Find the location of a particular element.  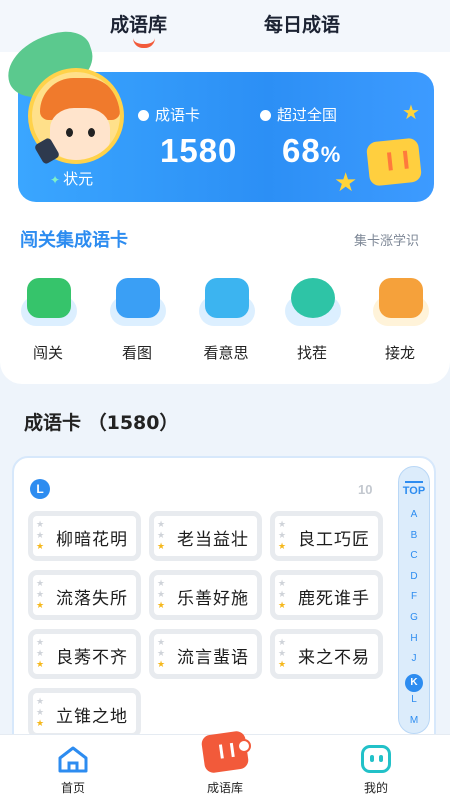

alphabet-letter: G is located at coordinates (414, 617).